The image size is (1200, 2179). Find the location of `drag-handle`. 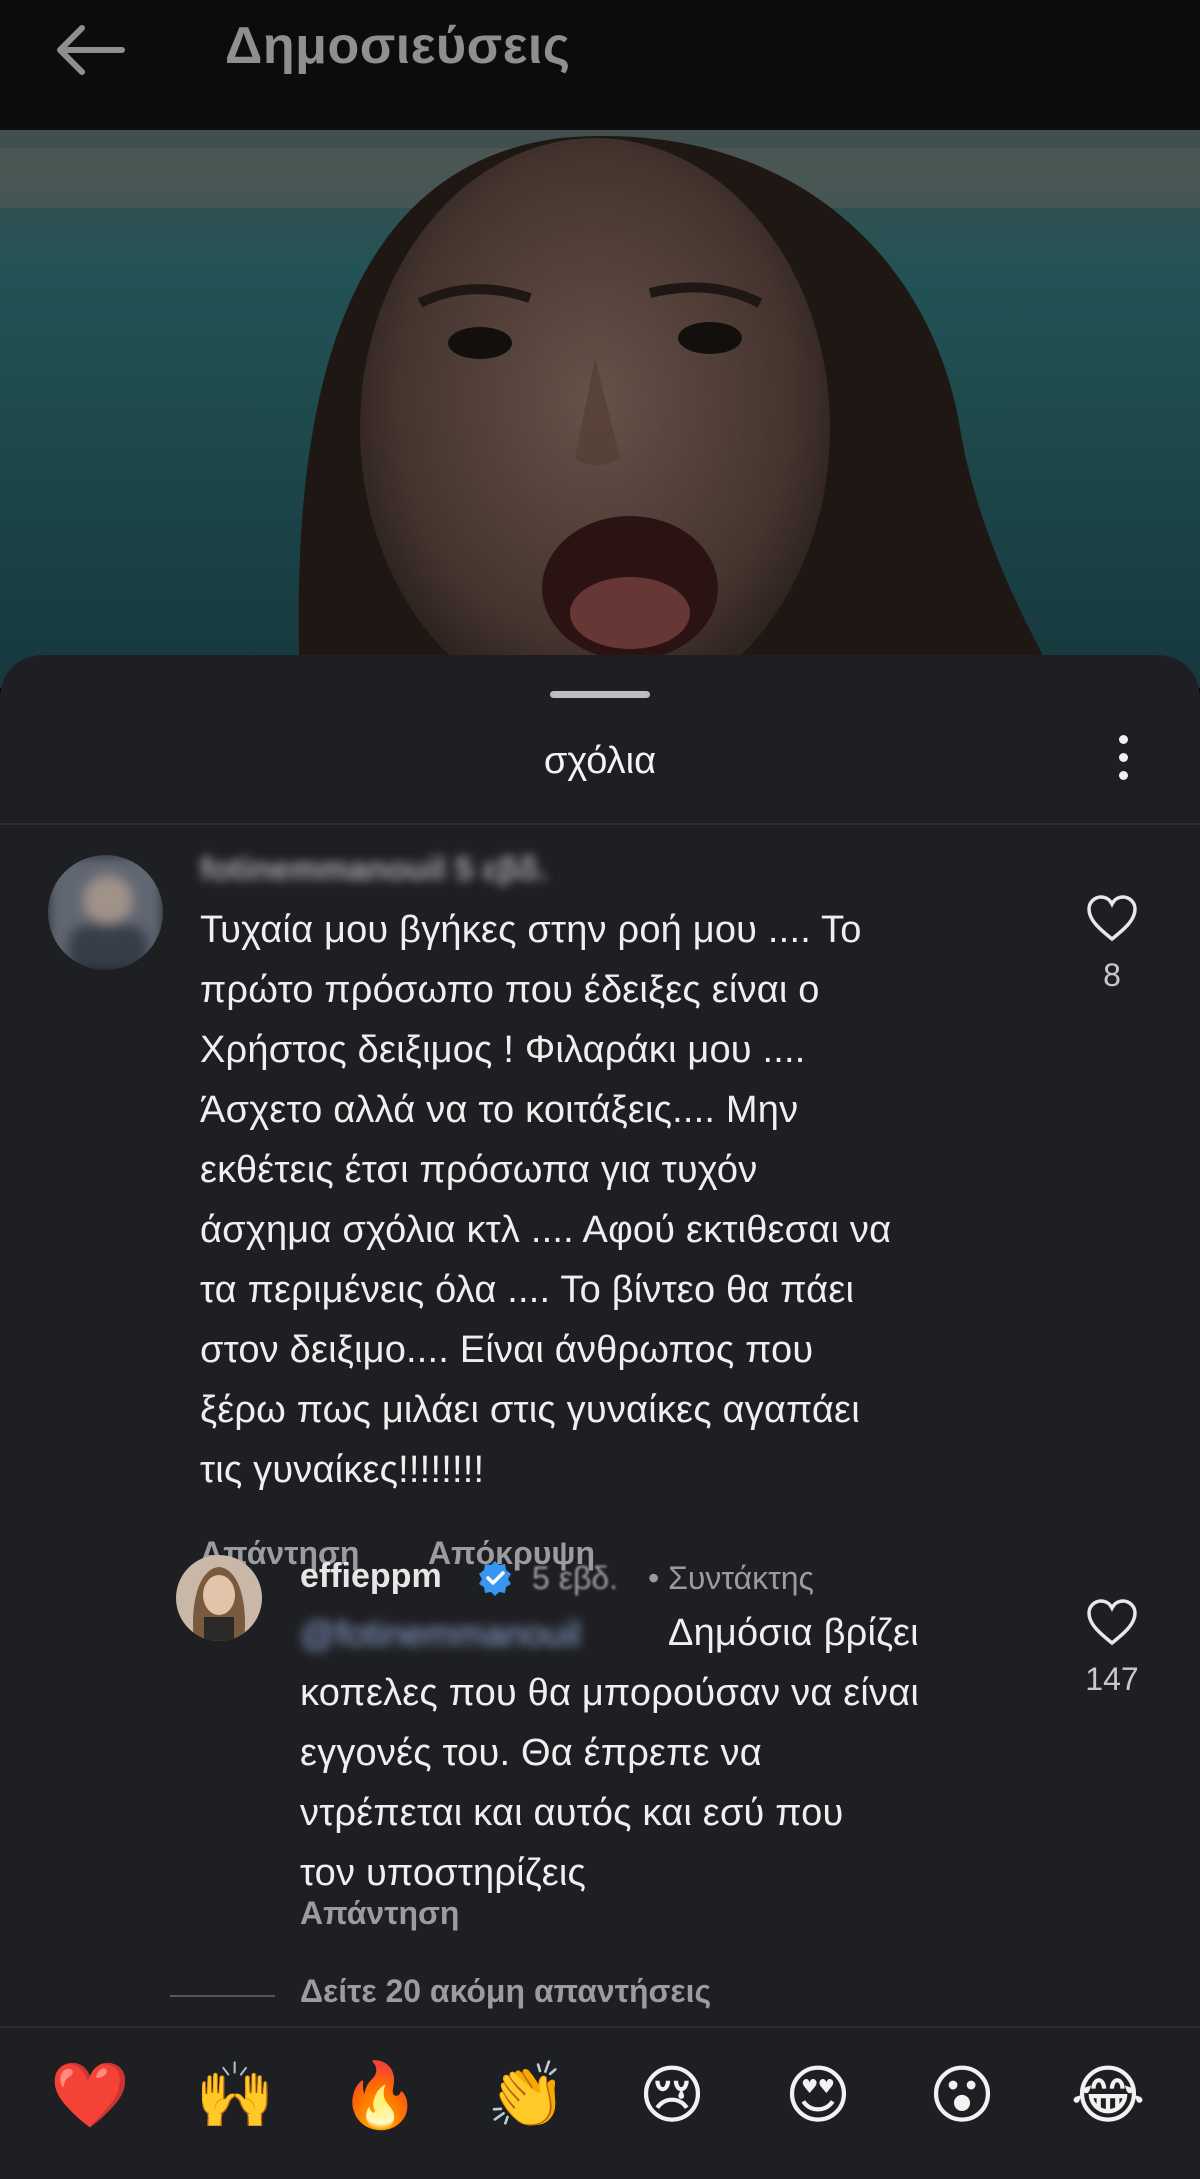

drag-handle is located at coordinates (600, 694).